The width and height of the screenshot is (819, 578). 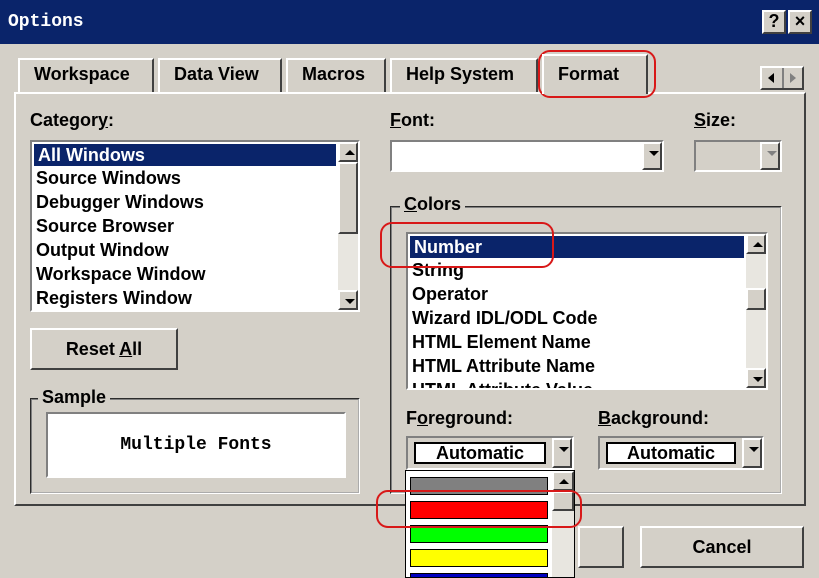 What do you see at coordinates (752, 453) in the screenshot?
I see `background-dropdown-button` at bounding box center [752, 453].